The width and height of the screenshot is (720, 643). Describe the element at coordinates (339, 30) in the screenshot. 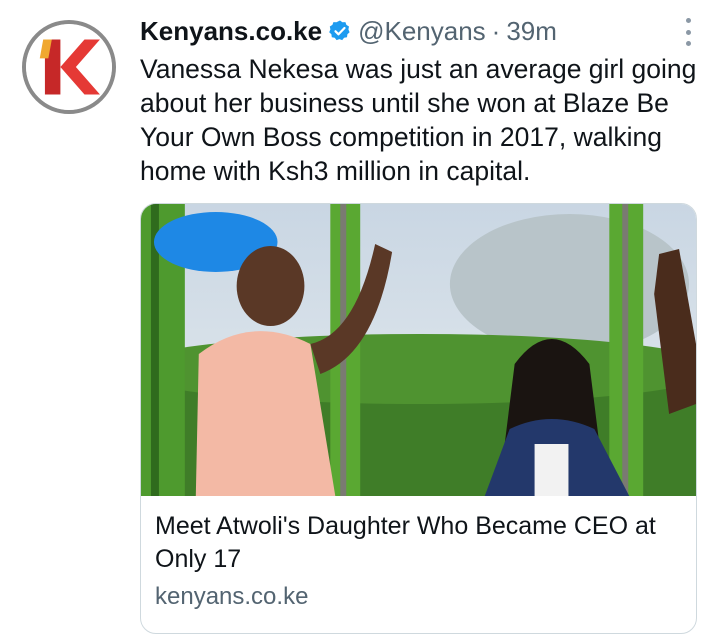

I see `verified-badge-icon` at that location.